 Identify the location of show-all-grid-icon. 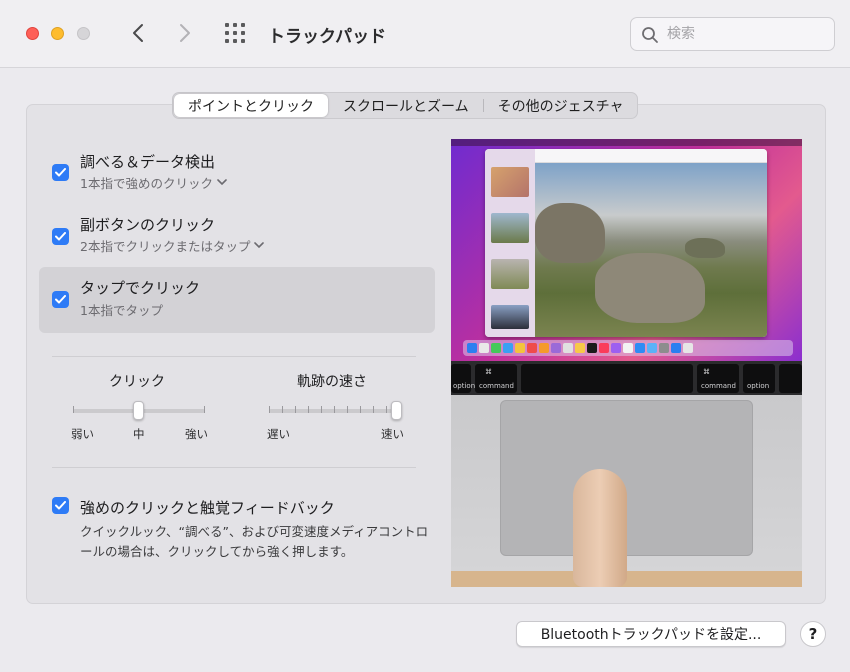
(236, 34).